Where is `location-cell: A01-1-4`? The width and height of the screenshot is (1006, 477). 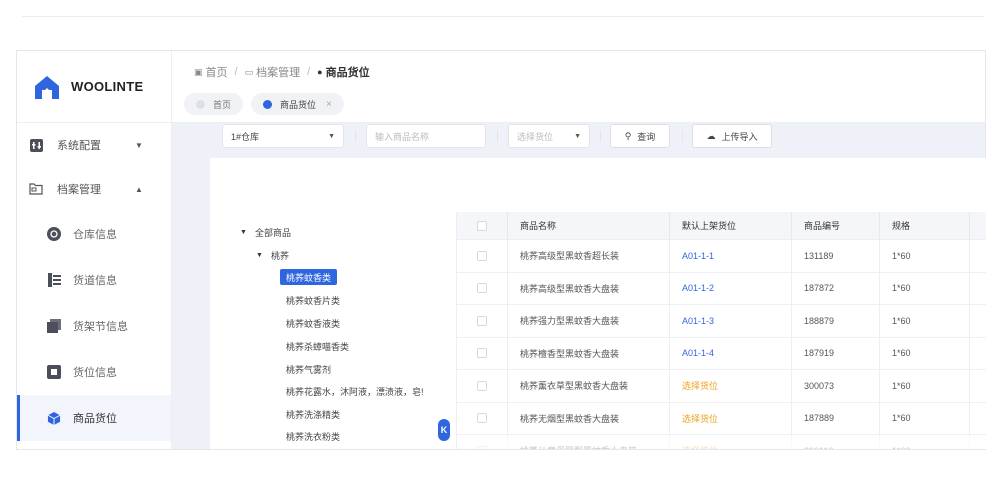 location-cell: A01-1-4 is located at coordinates (730, 353).